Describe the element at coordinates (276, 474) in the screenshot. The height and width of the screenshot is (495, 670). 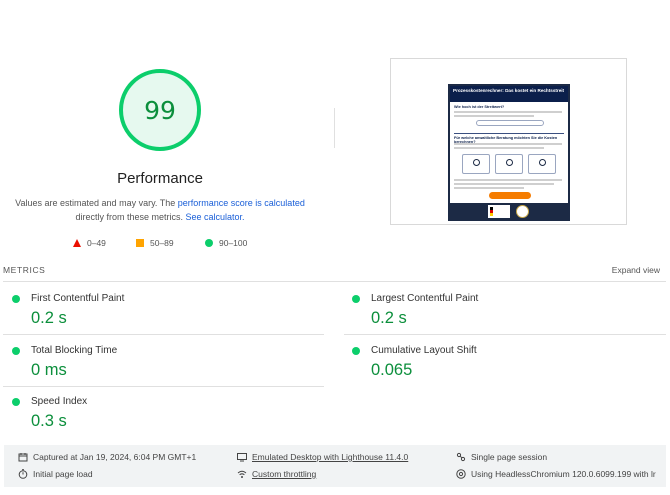
I see `throttling-setting: Custom throttling` at that location.